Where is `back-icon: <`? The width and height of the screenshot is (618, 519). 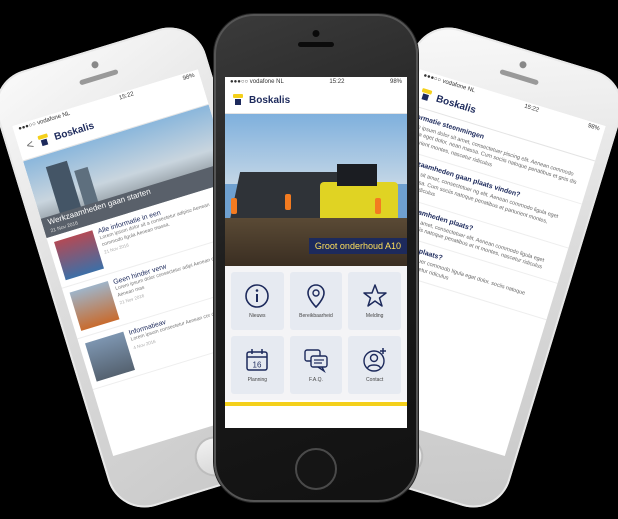 back-icon: < is located at coordinates (30, 144).